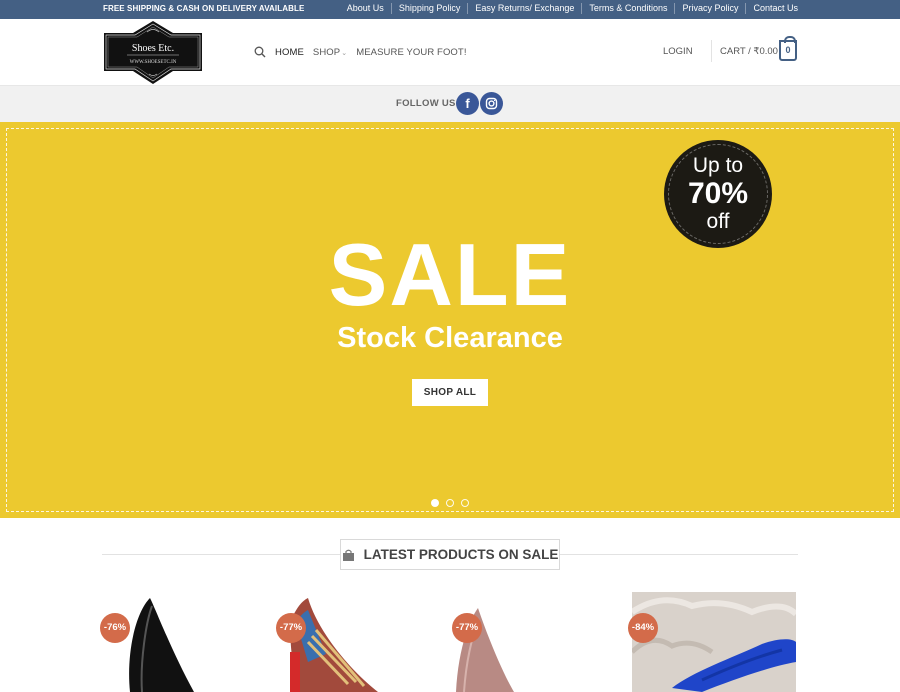 This screenshot has height=692, width=900. I want to click on main-nav: HOME SHOP⌄ MEASURE YOUR FOOT!, so click(365, 52).